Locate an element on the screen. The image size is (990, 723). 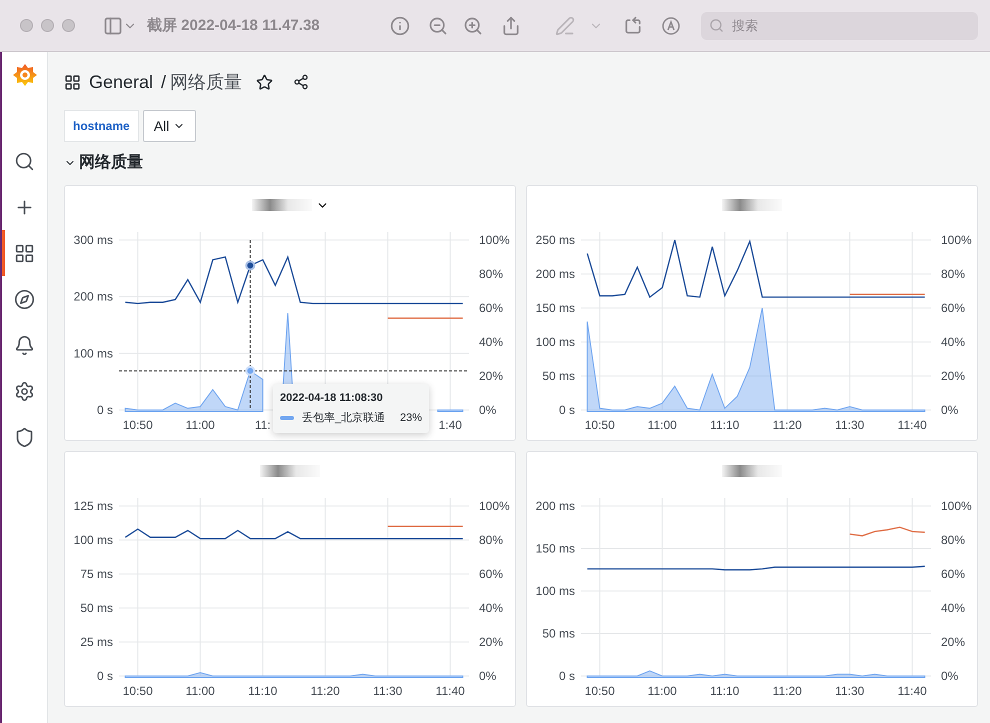
series-value: 23% is located at coordinates (411, 418).